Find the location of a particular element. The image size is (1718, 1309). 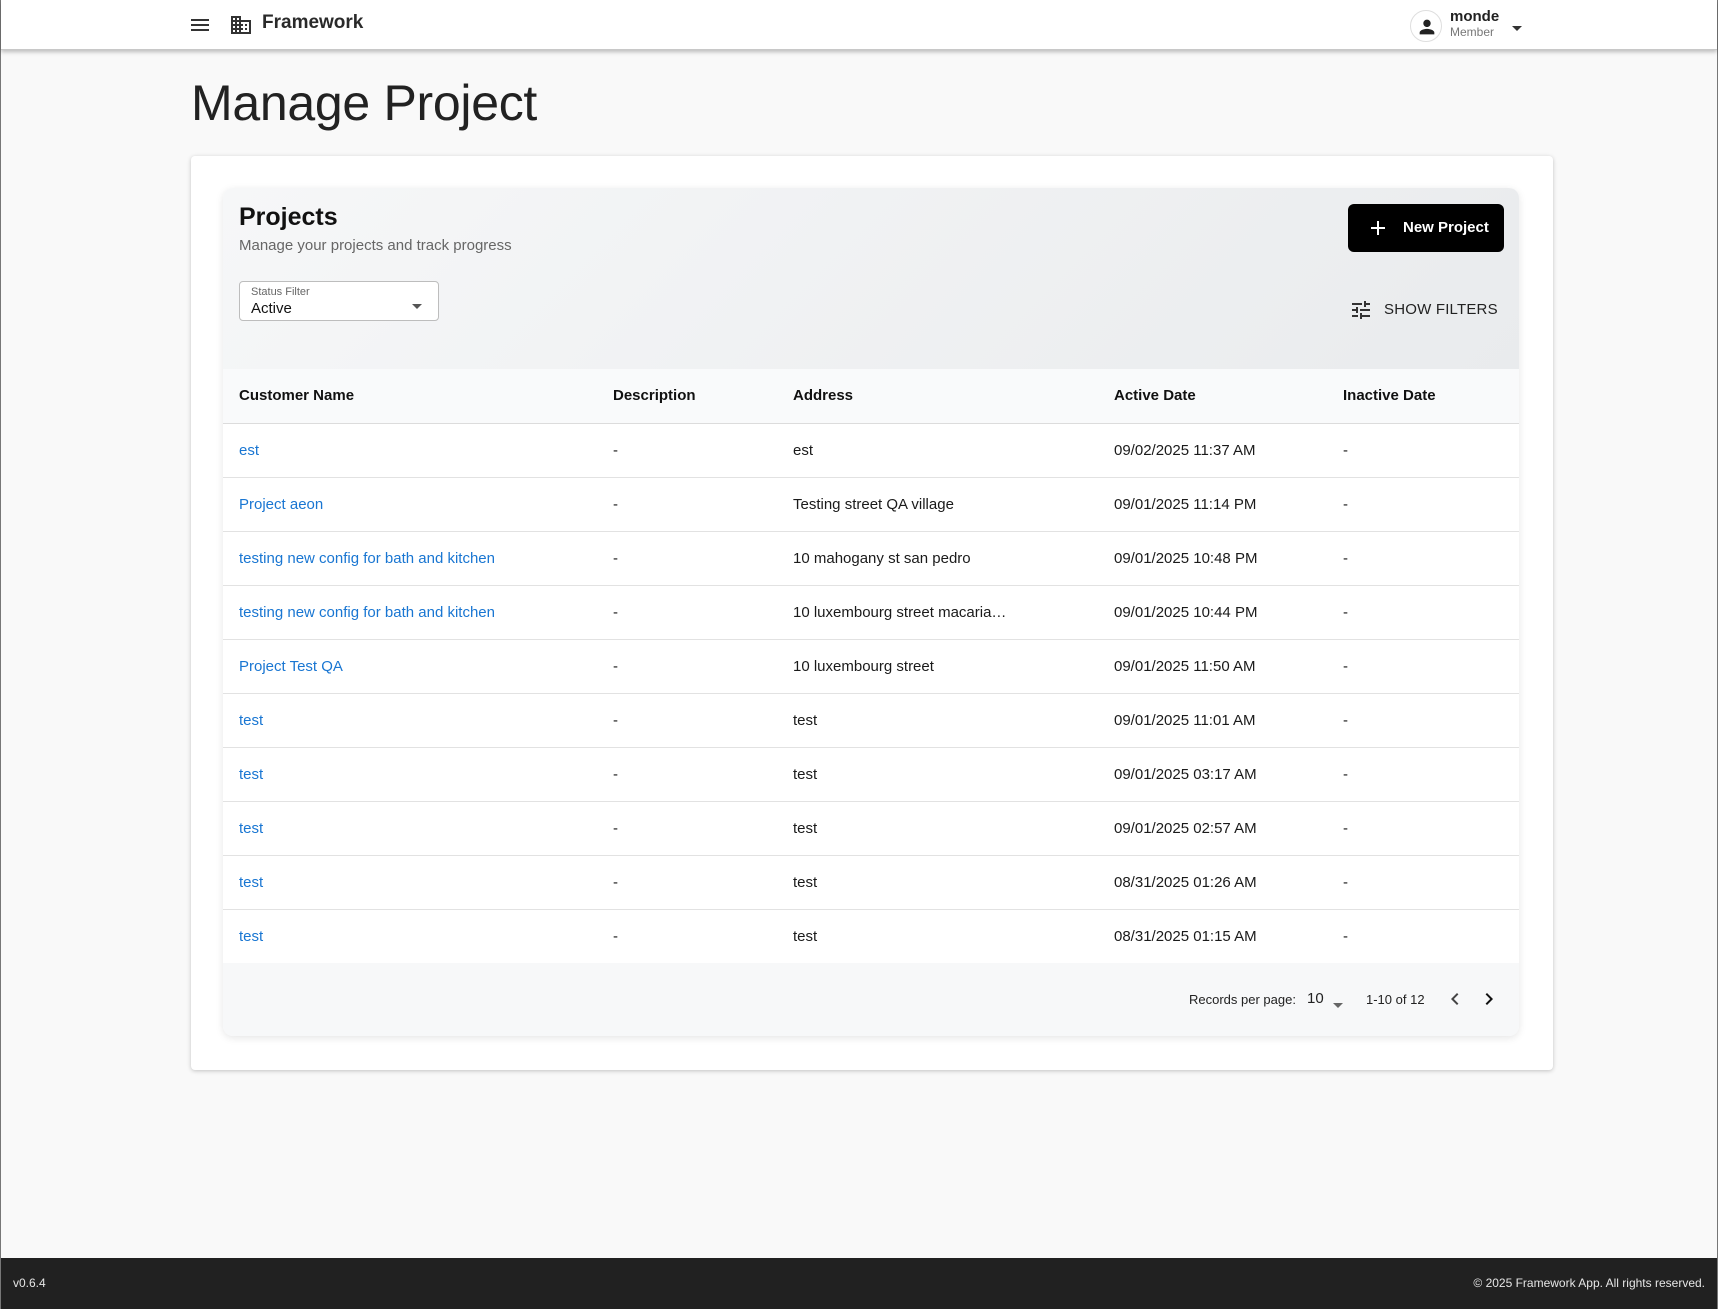

user-name: monde is located at coordinates (1475, 16).